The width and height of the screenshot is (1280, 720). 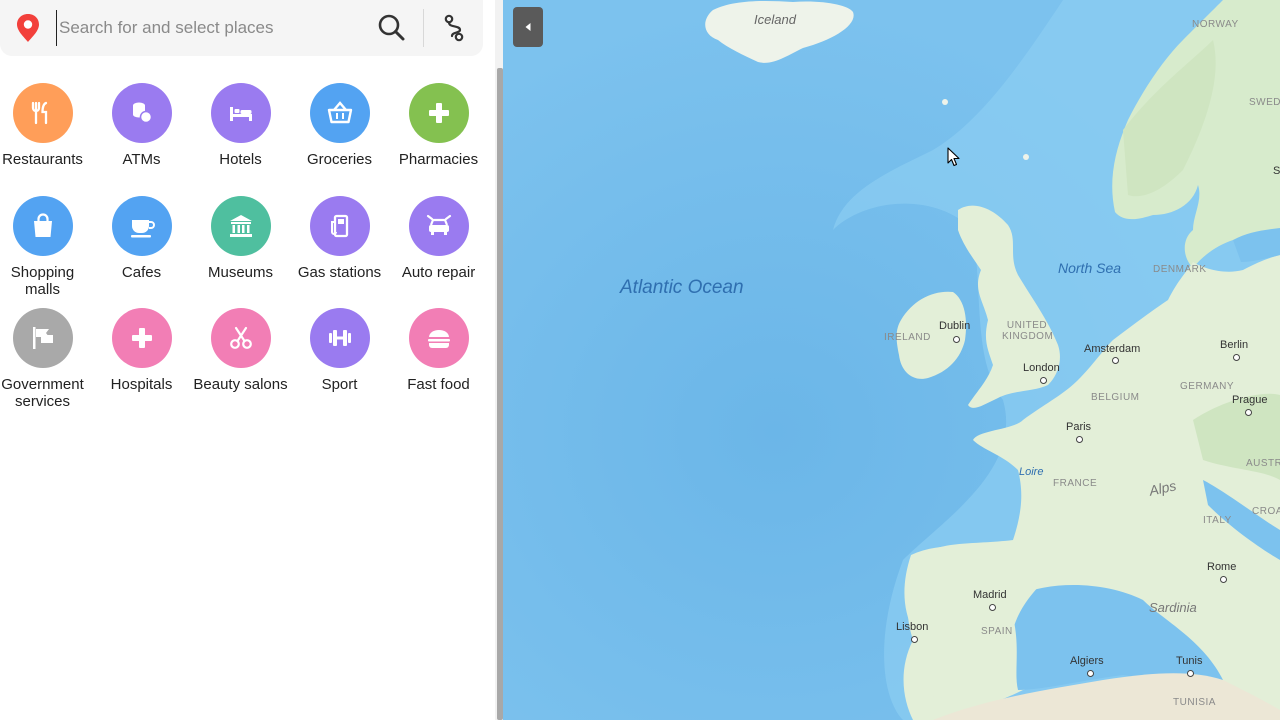 I want to click on city-label-madrid: Madrid, so click(x=990, y=595).